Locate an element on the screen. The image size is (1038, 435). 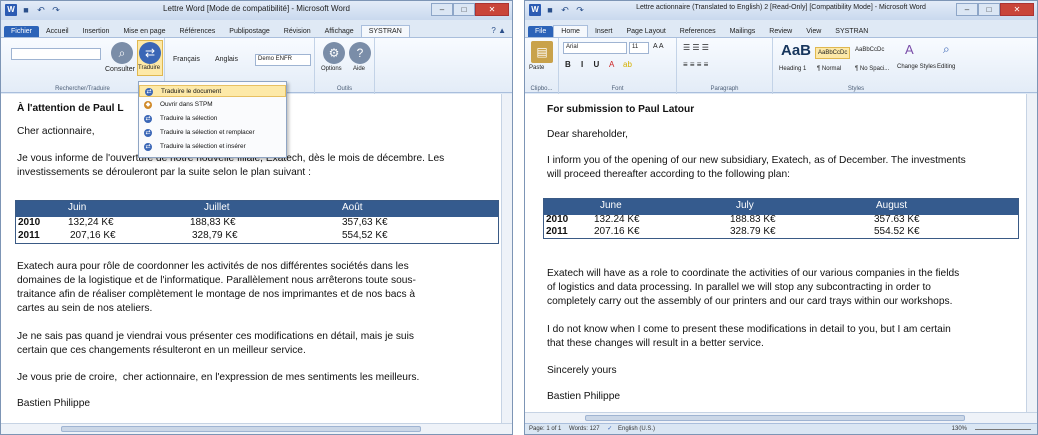
tab-file: File is located at coordinates (541, 31).